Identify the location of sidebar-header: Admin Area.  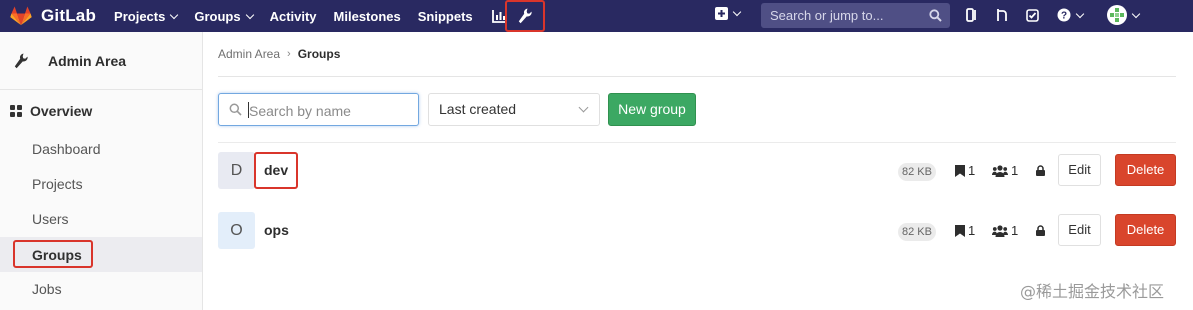
(101, 61).